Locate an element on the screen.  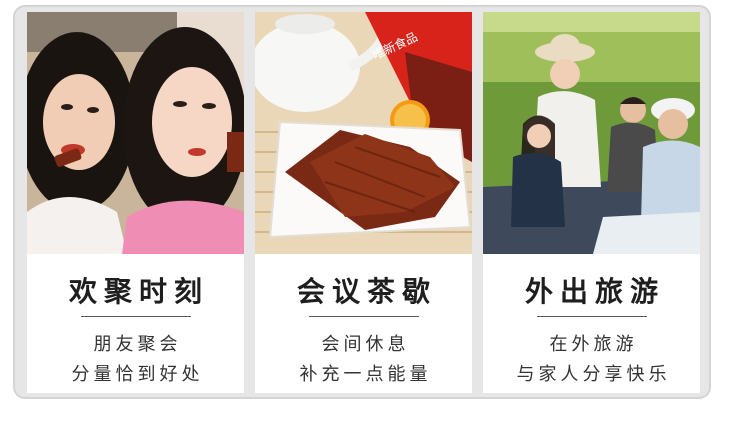
panel-title: 欢聚时刻 is located at coordinates (138, 291).